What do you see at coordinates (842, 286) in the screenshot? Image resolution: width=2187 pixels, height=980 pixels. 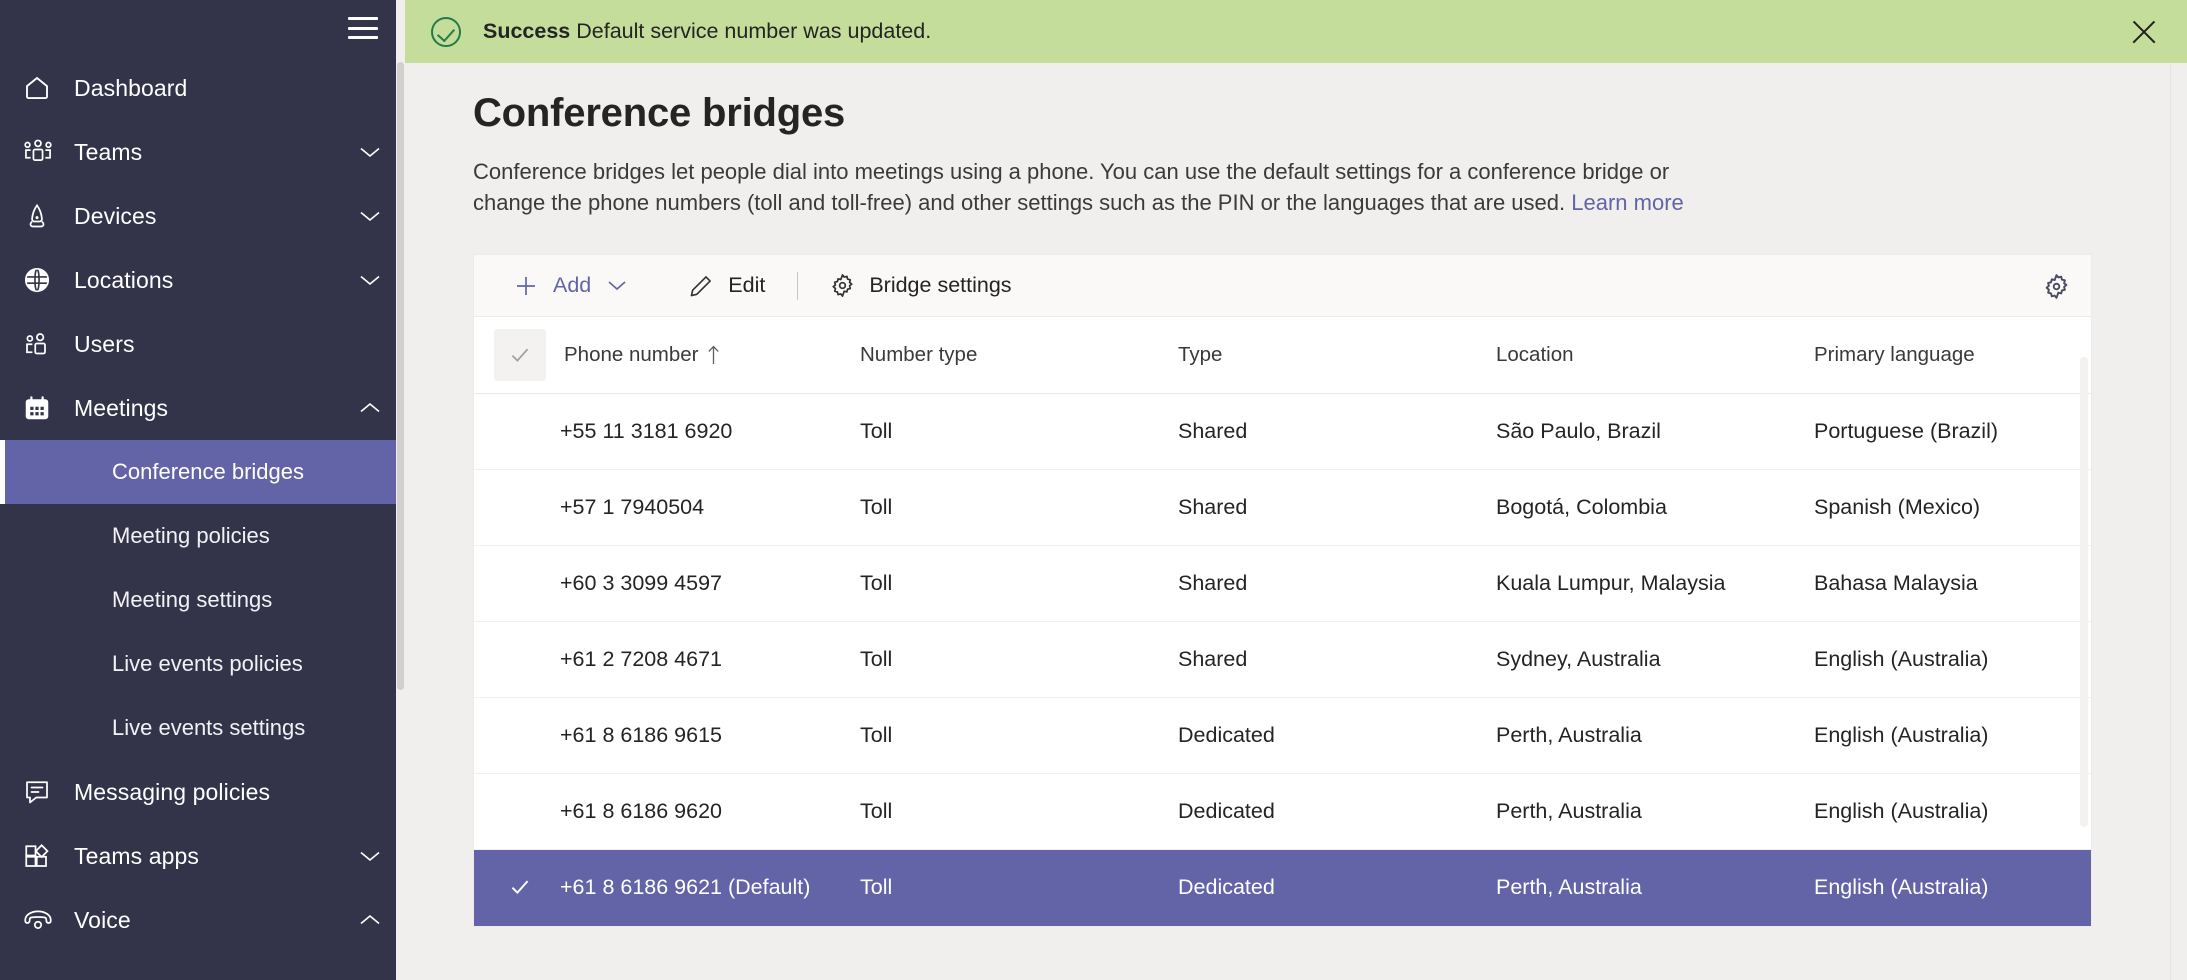 I see `gear-icon` at bounding box center [842, 286].